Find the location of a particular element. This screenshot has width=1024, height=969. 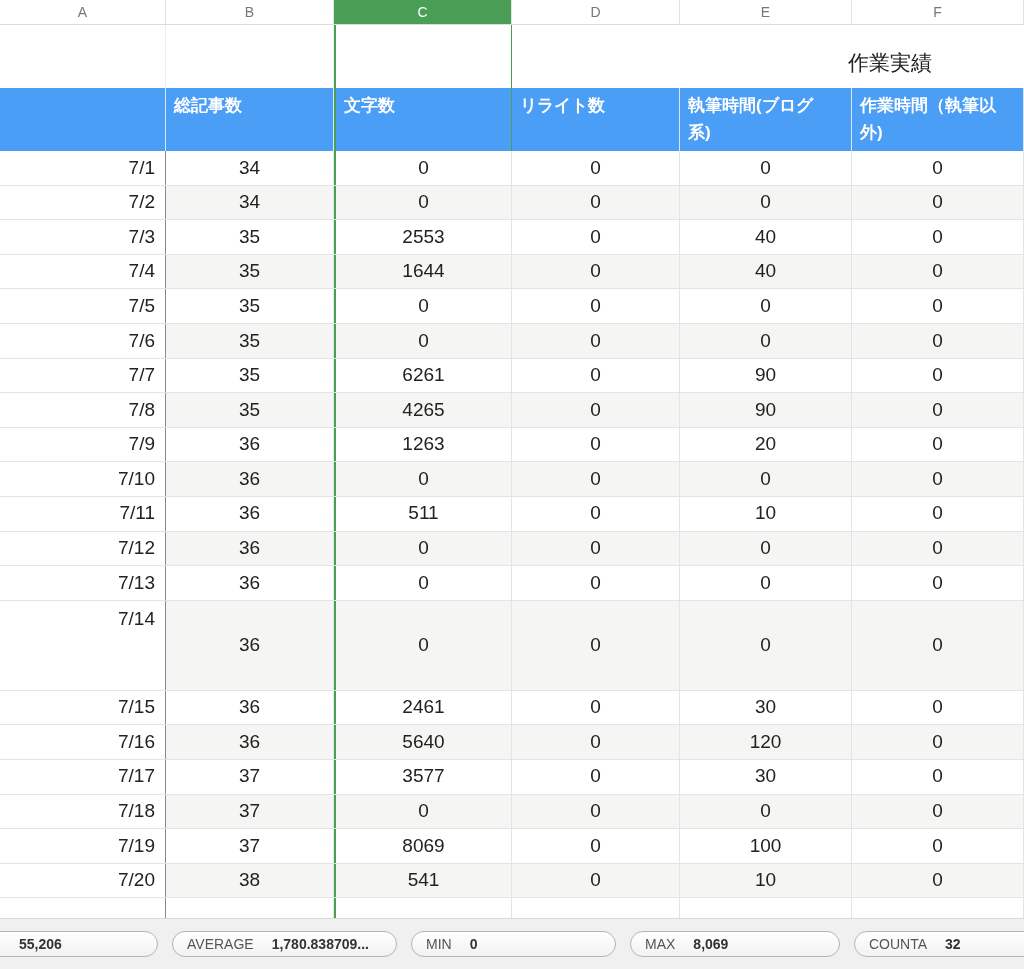

table-cell: 5640 is located at coordinates (423, 742).